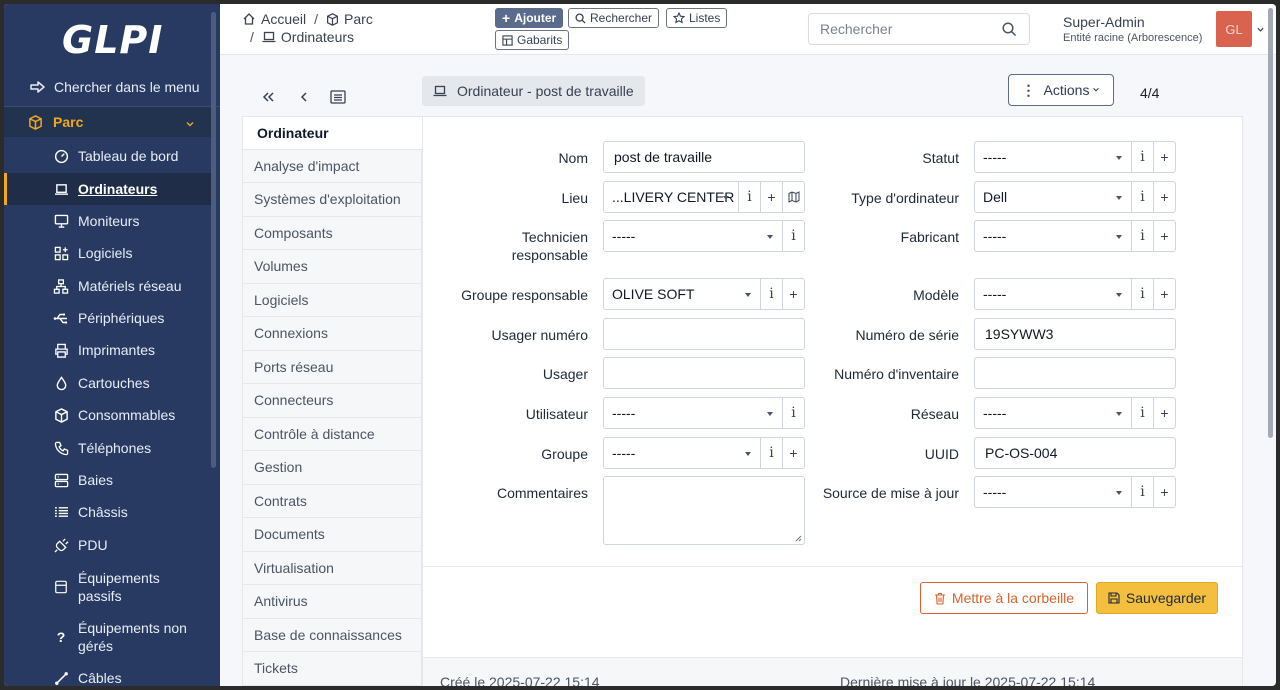 The height and width of the screenshot is (690, 1280). What do you see at coordinates (1075, 334) in the screenshot?
I see `numero-serie-input: 19SYWW3` at bounding box center [1075, 334].